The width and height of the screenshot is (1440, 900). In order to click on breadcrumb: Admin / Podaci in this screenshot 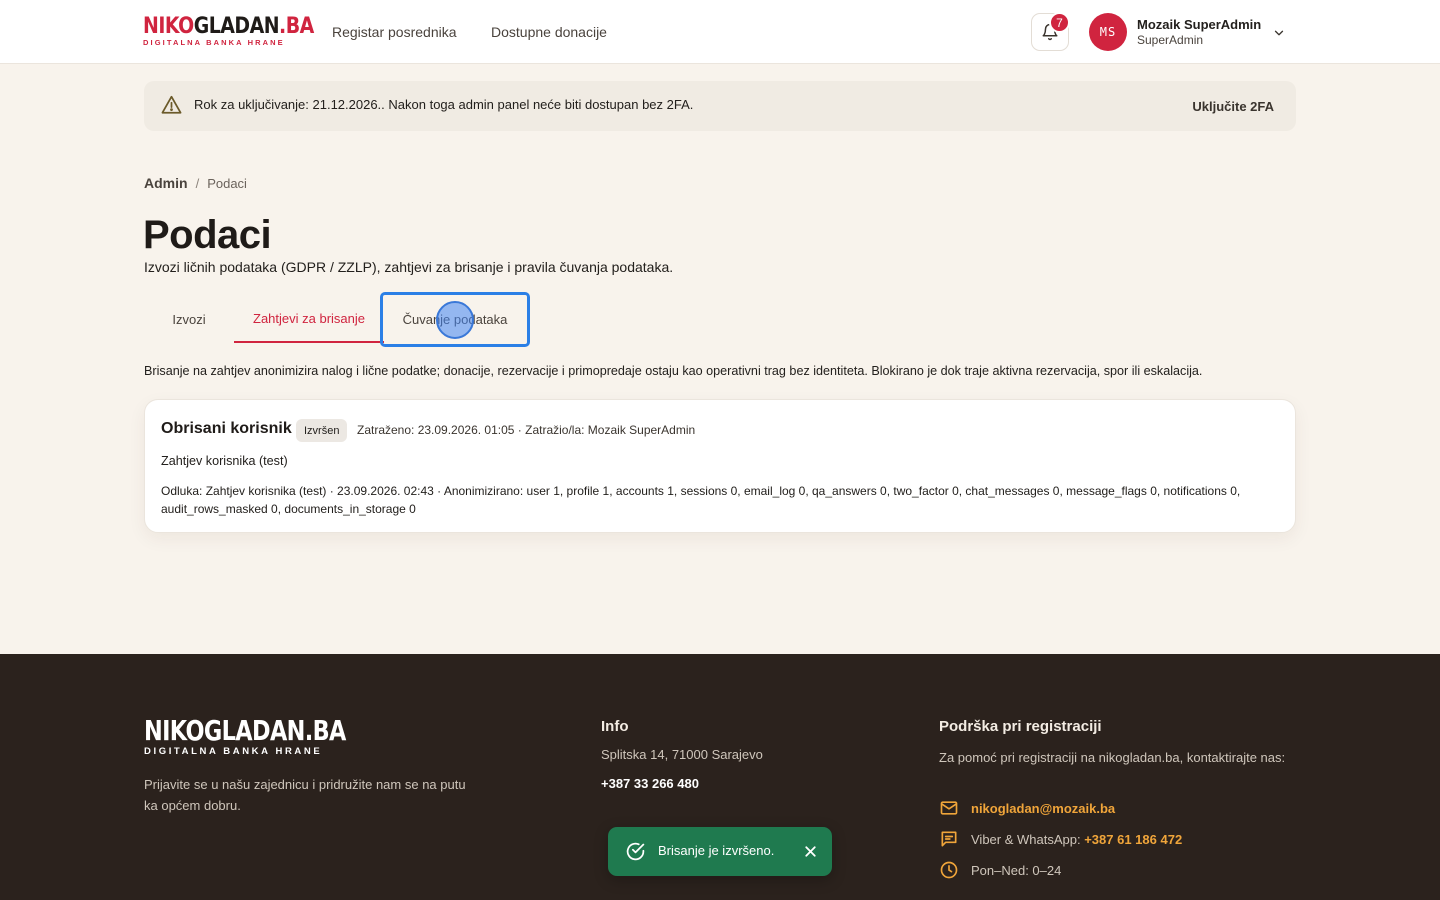, I will do `click(195, 183)`.